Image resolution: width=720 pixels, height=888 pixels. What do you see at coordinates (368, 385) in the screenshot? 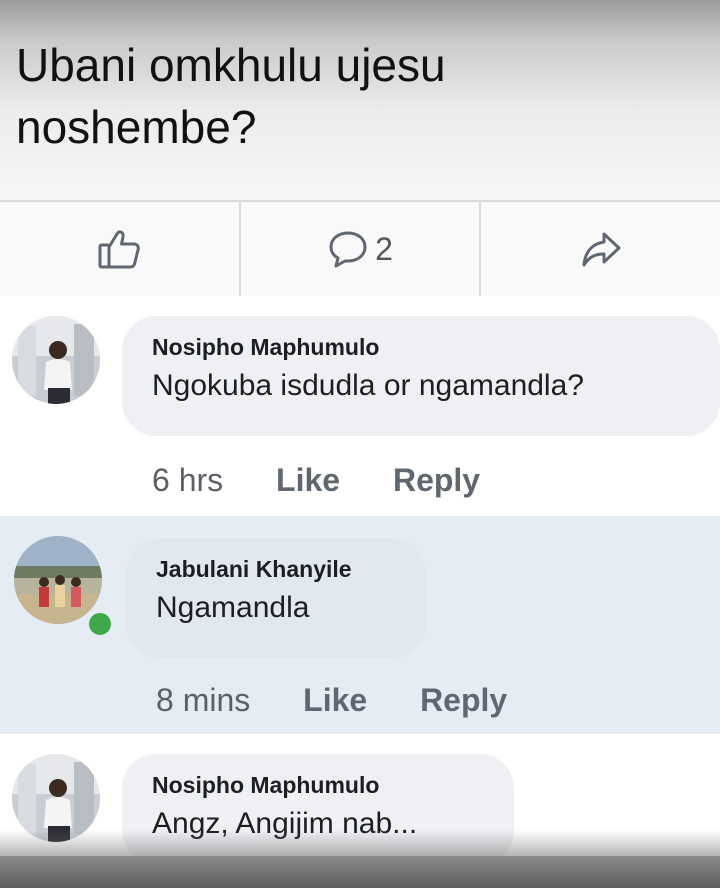
I see `comment-text: Ngokuba isdudla or ngamandla?` at bounding box center [368, 385].